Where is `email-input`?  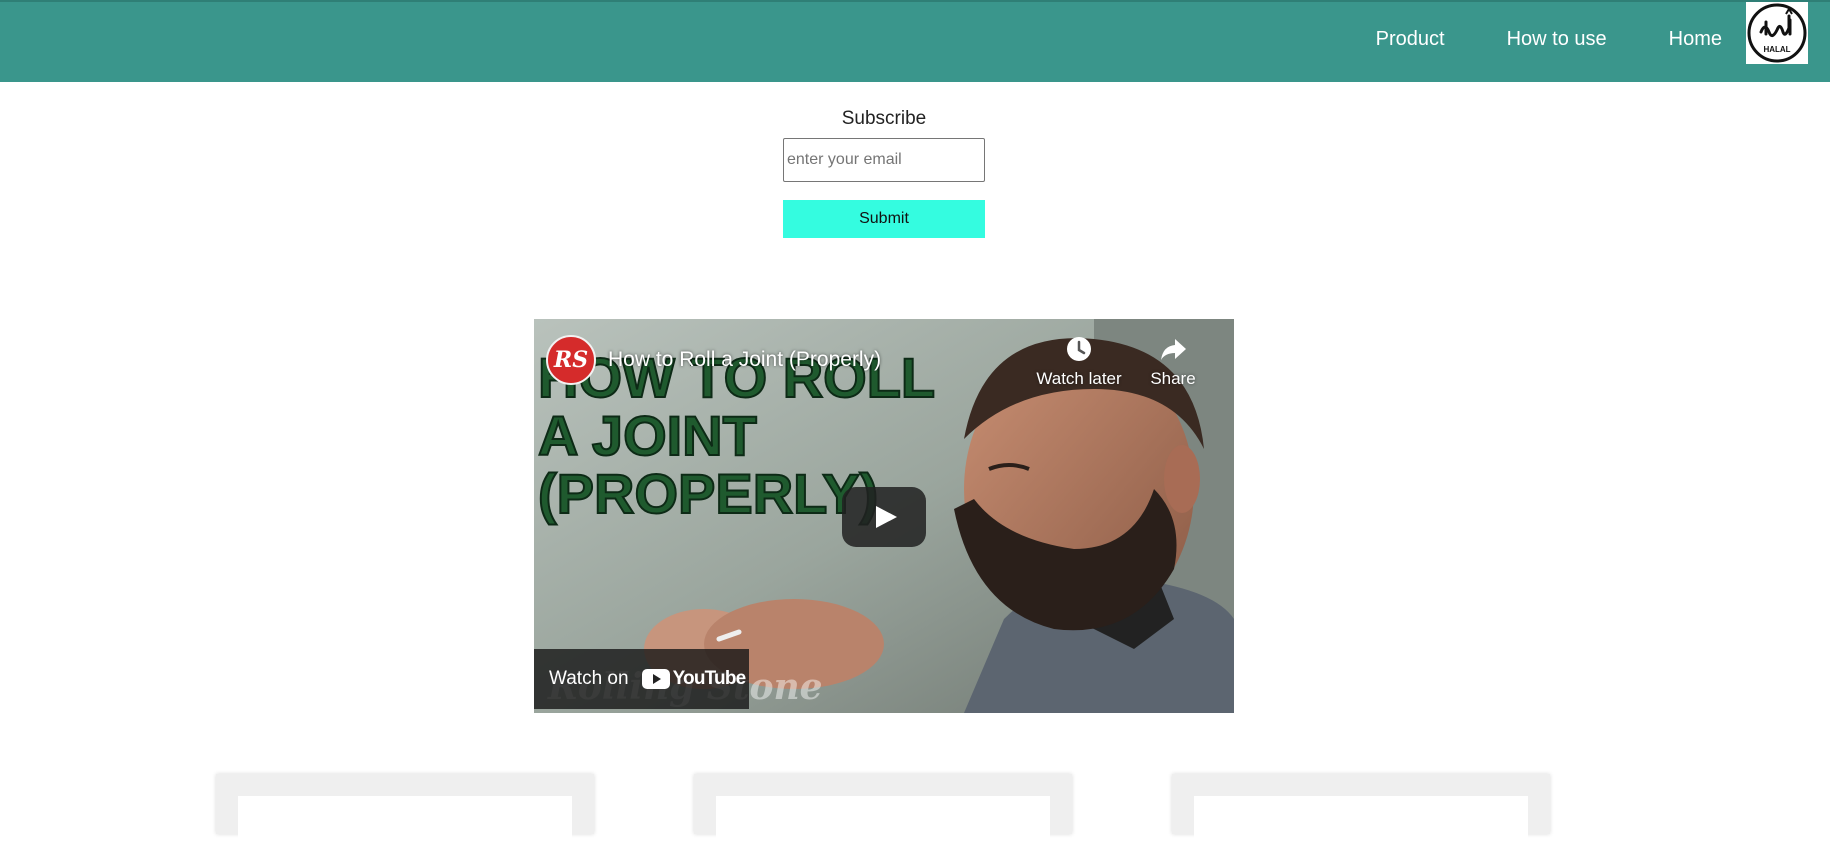 email-input is located at coordinates (884, 160).